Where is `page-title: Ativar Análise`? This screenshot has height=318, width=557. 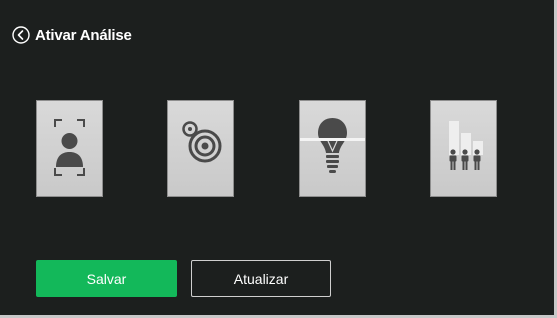
page-title: Ativar Análise is located at coordinates (83, 35).